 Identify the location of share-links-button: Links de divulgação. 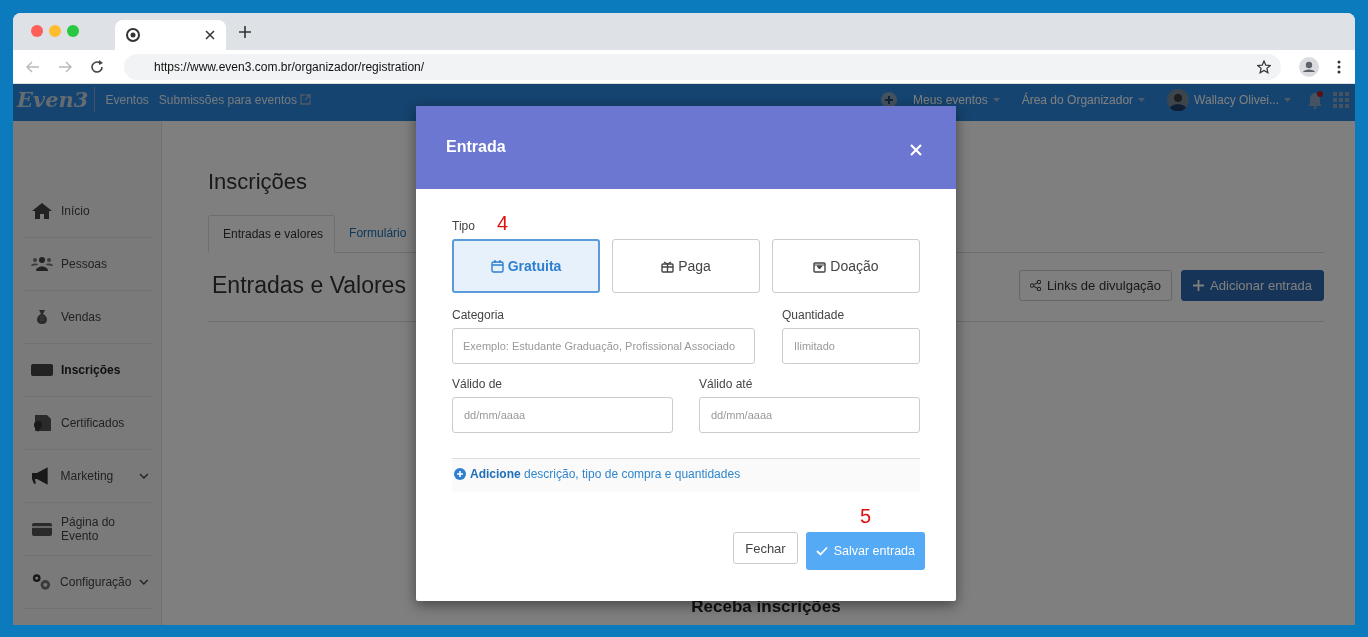
(1095, 285).